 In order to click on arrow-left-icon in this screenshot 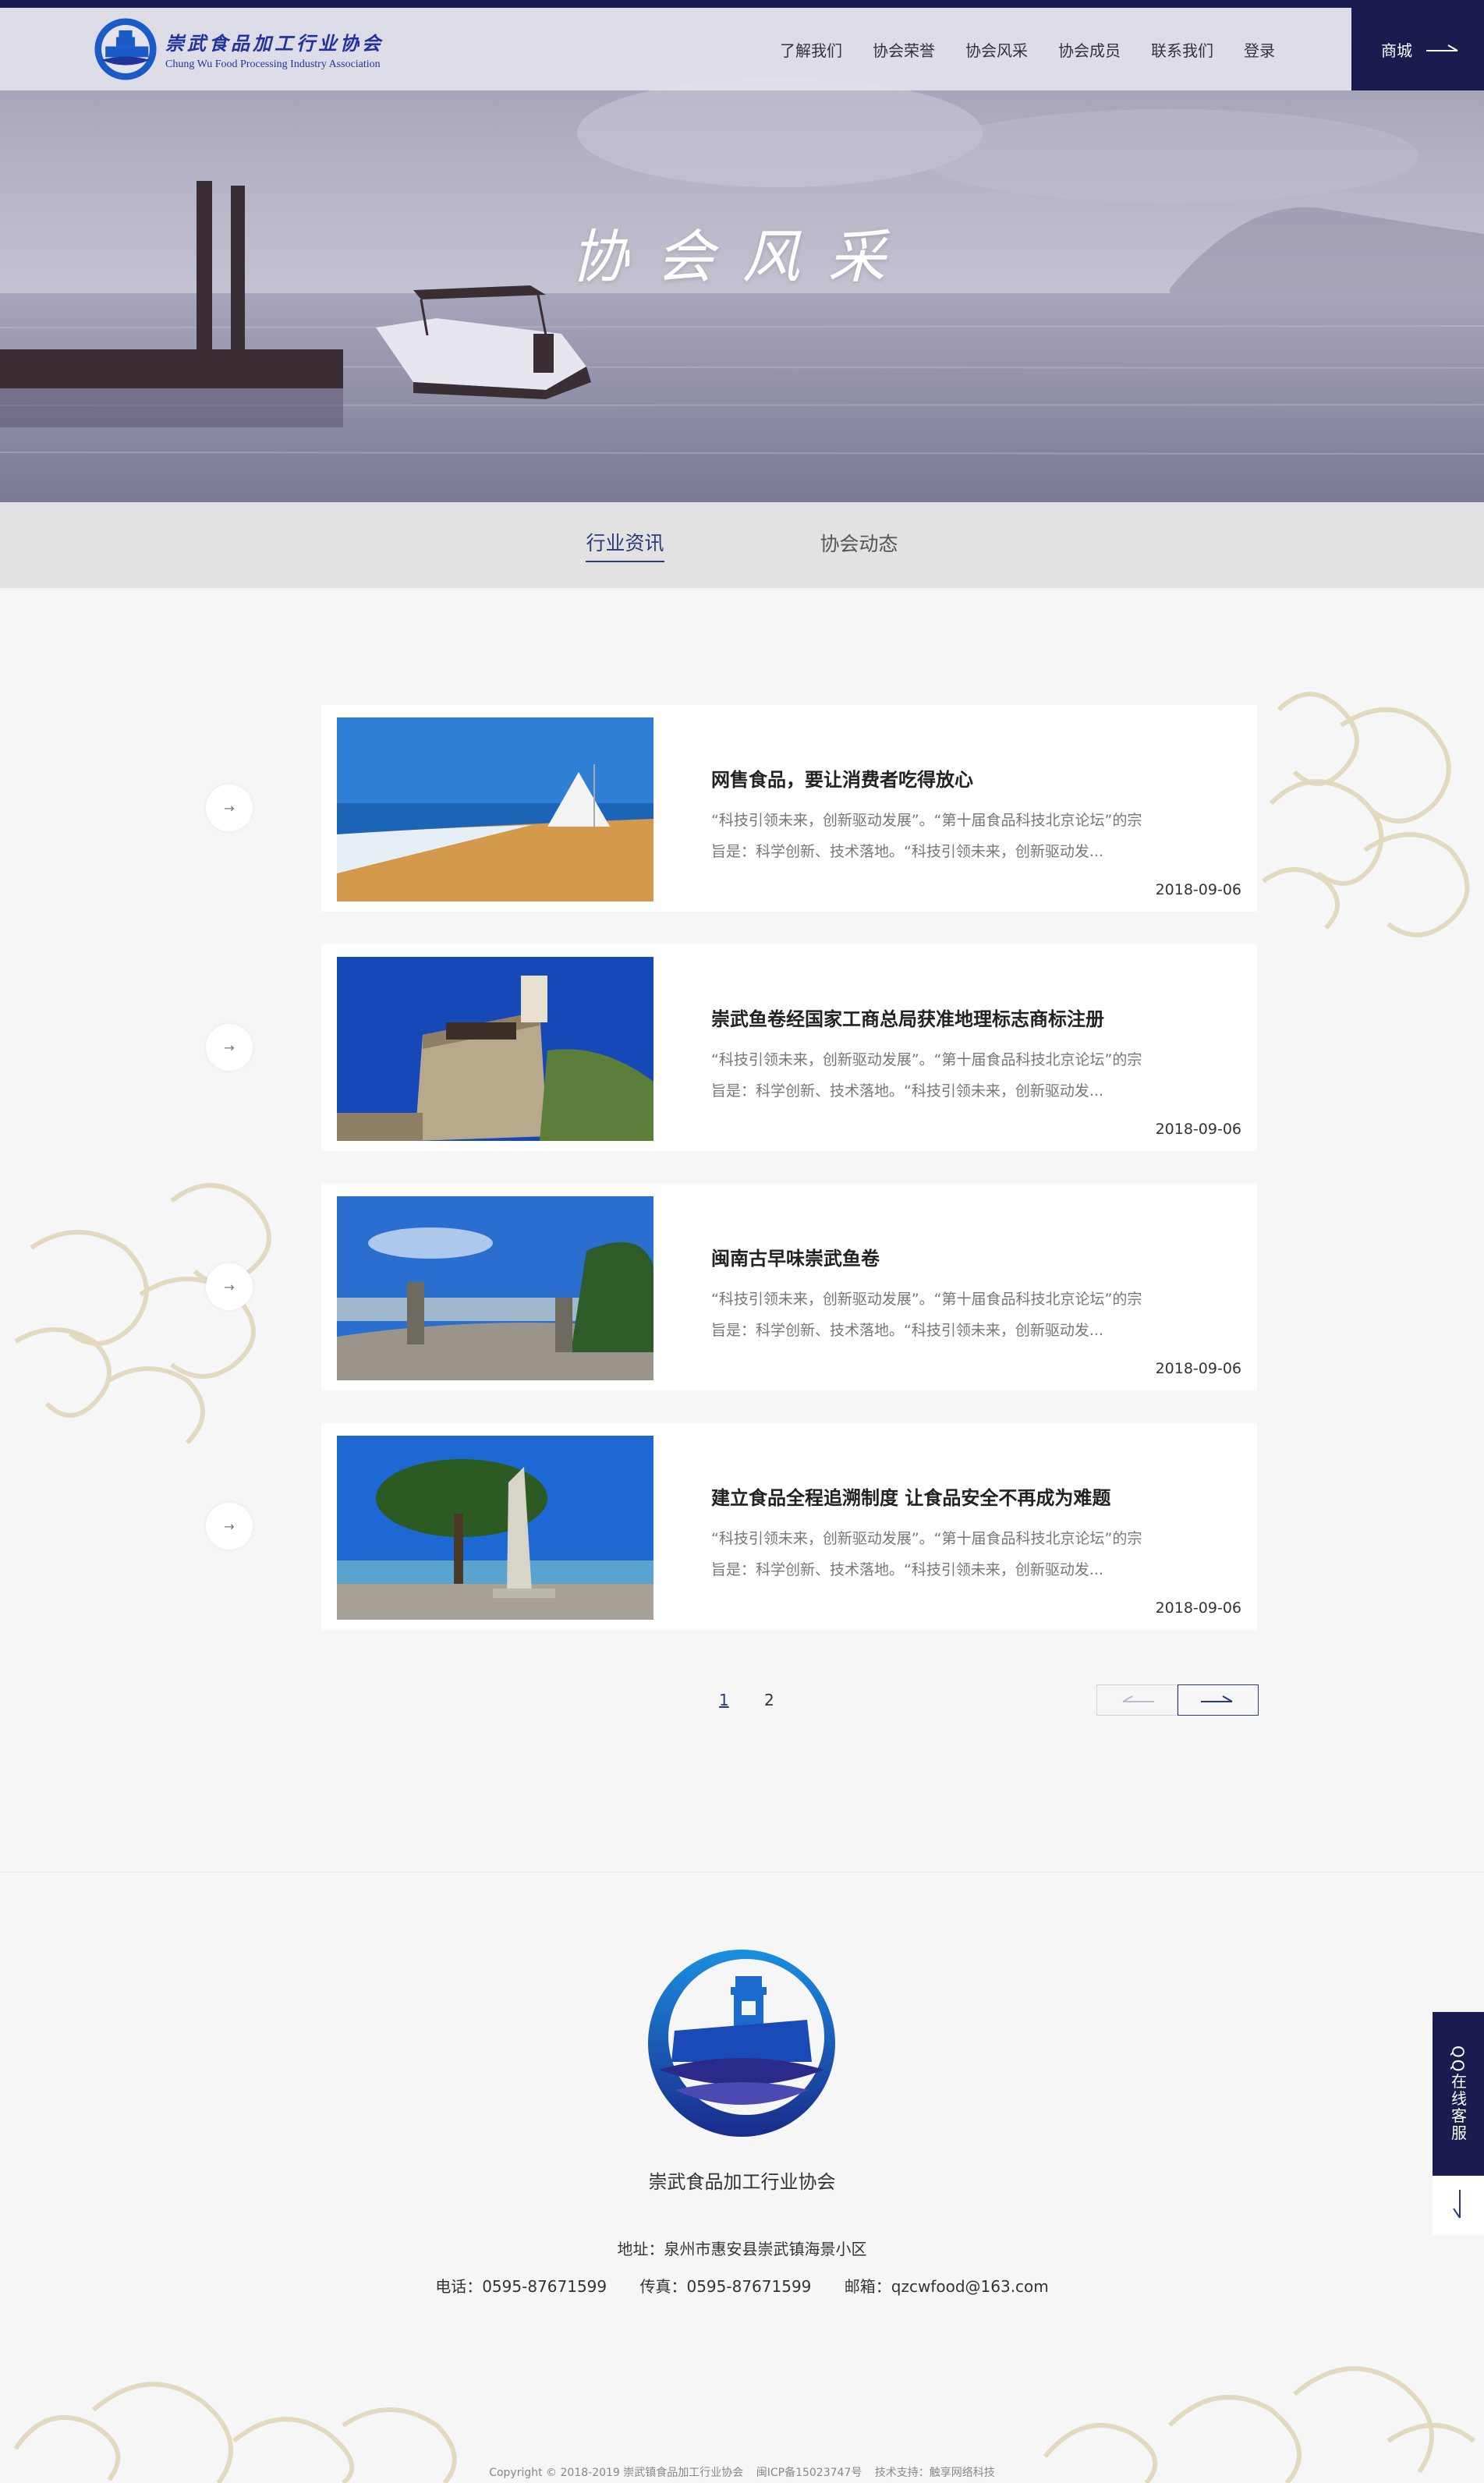, I will do `click(1138, 1698)`.